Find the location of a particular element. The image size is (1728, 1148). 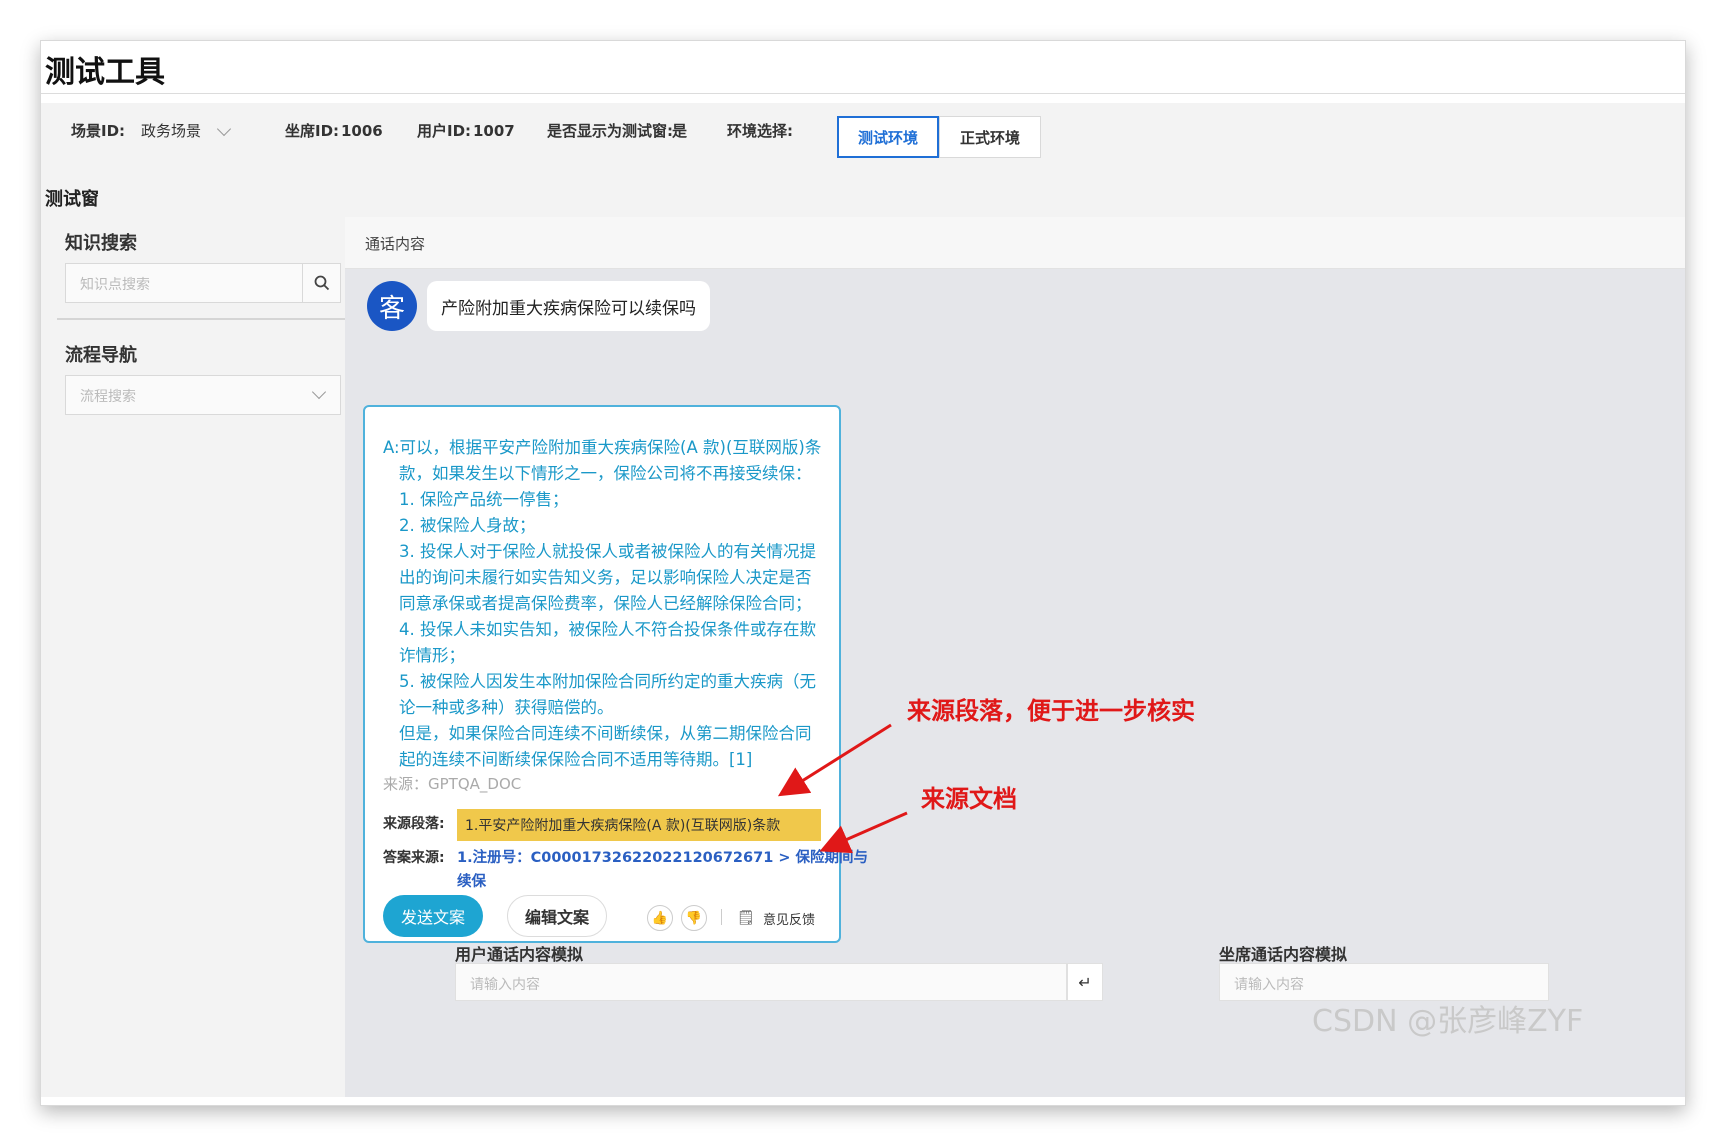

answer-line: 诈情形； is located at coordinates (432, 655).